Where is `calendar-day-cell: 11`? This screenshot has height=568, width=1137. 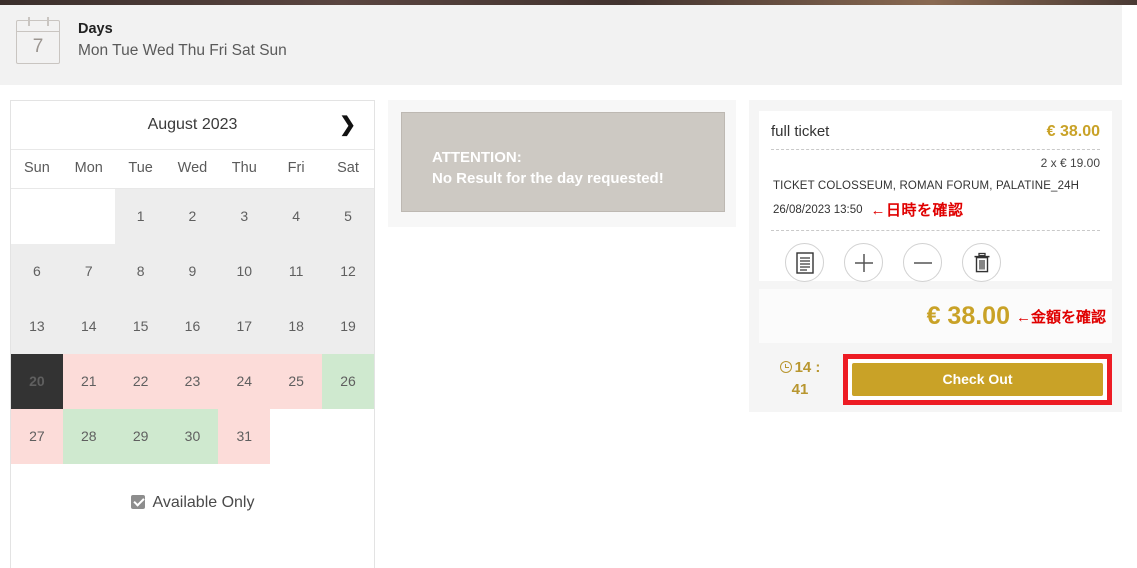 calendar-day-cell: 11 is located at coordinates (296, 271).